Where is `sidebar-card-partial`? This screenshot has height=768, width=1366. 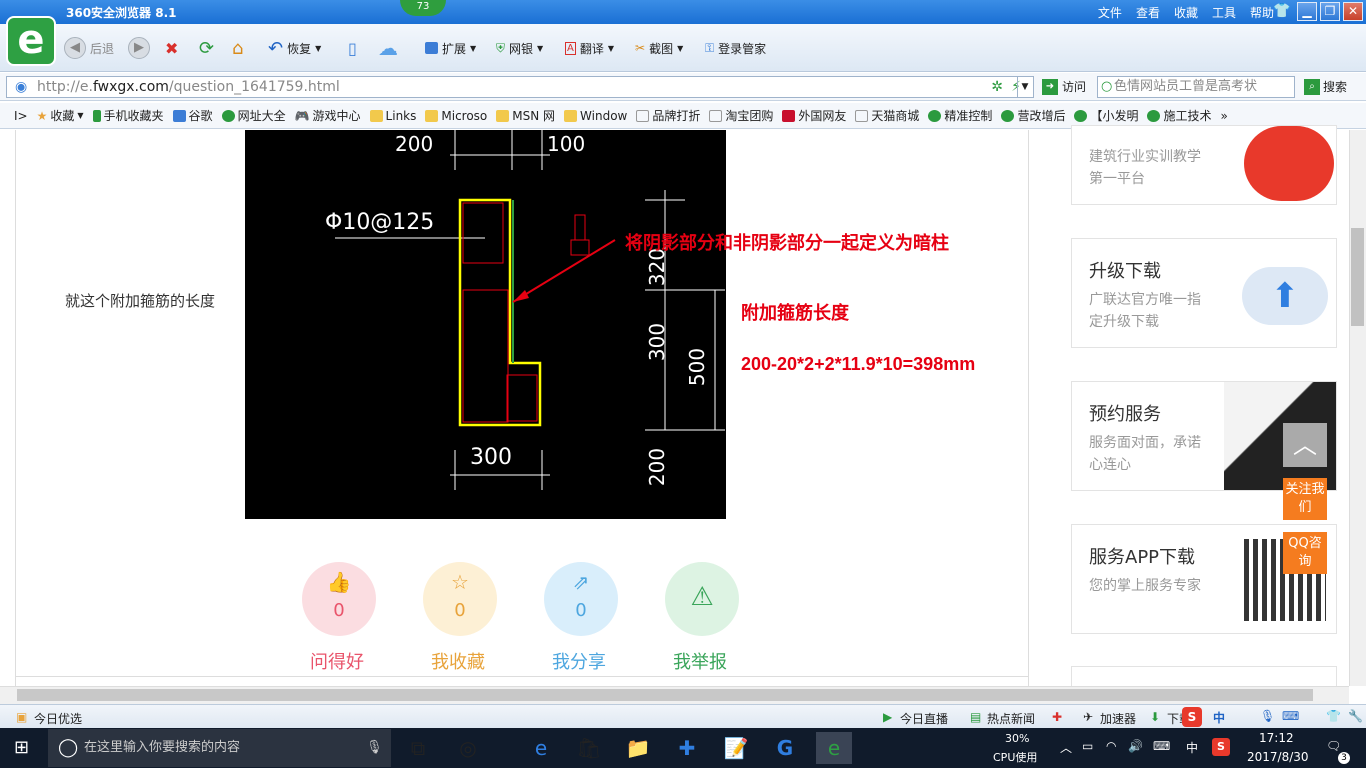
sidebar-card-partial is located at coordinates (1204, 677).